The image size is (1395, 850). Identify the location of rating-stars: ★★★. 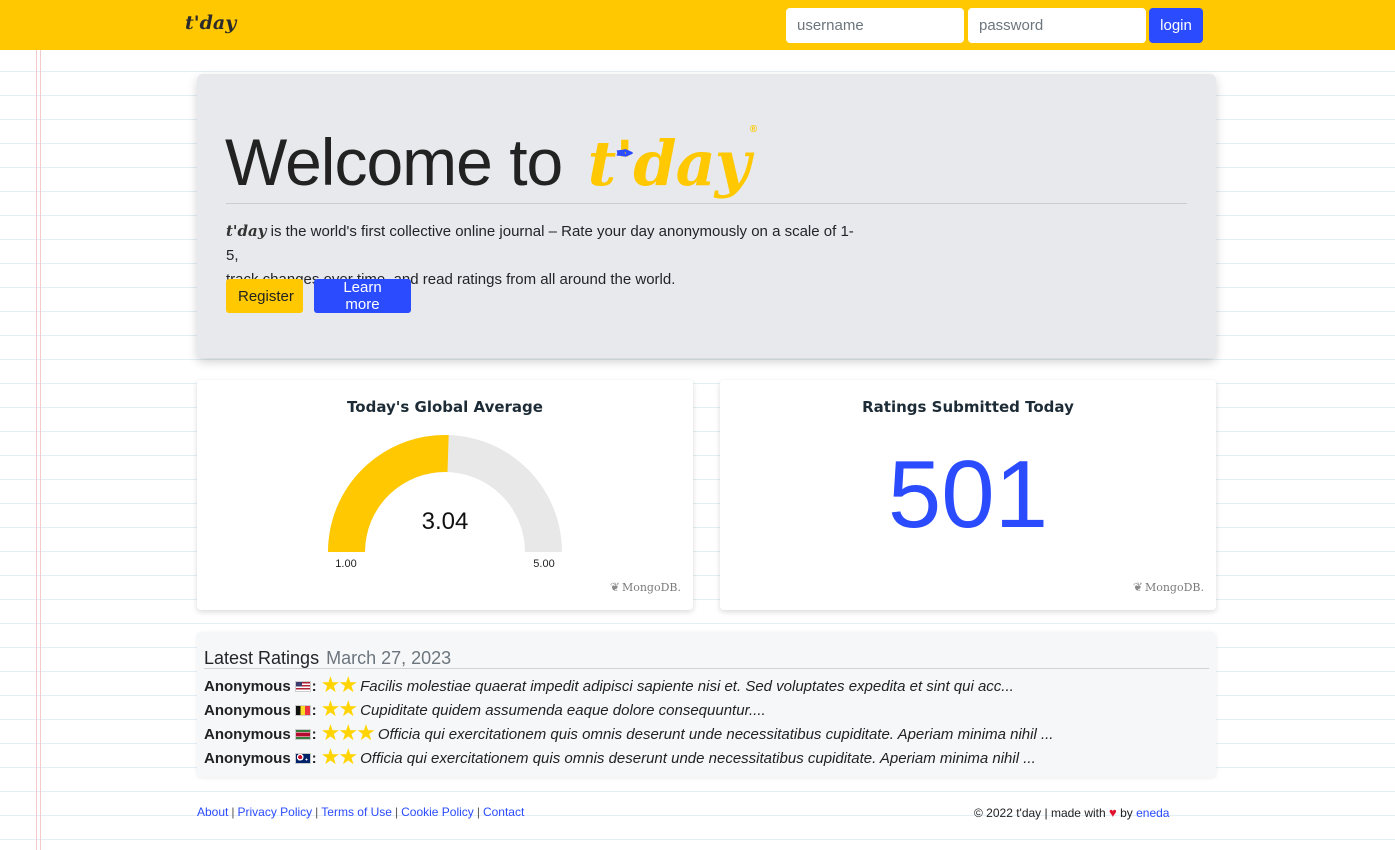
(348, 732).